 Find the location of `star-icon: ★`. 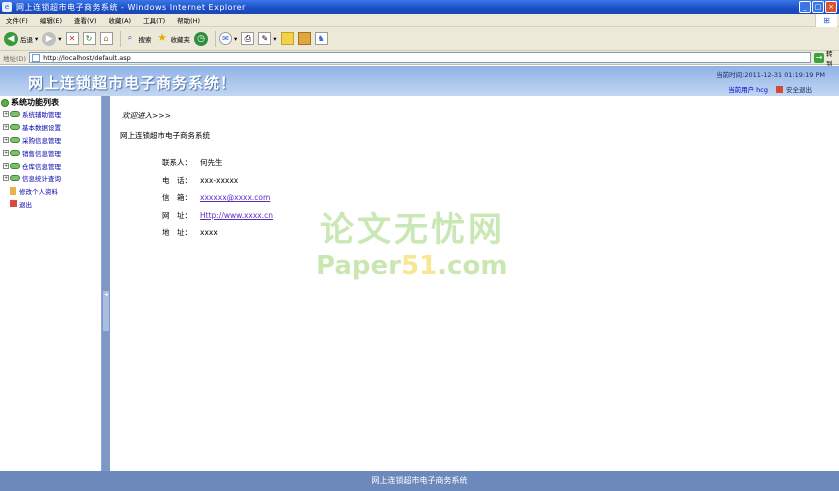

star-icon: ★ is located at coordinates (162, 37).